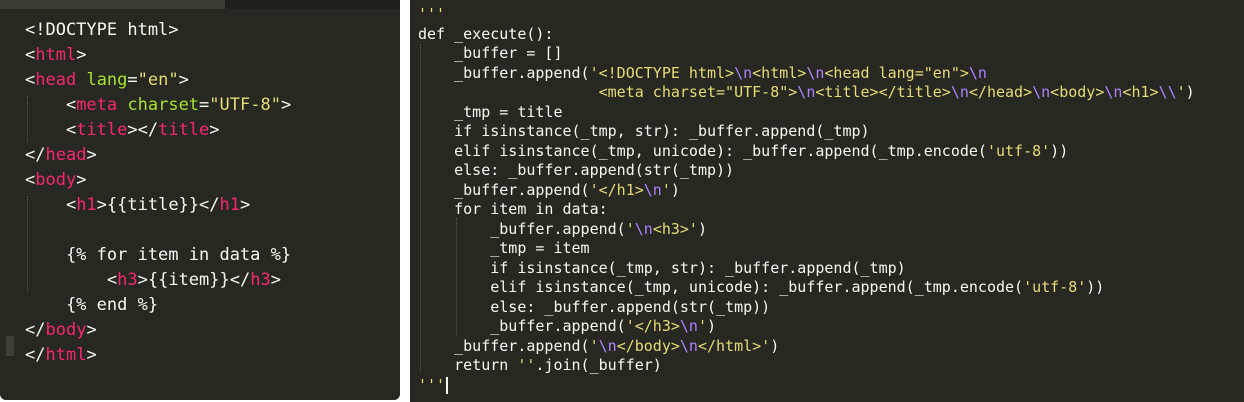  I want to click on code-line: <html>, so click(158, 55).